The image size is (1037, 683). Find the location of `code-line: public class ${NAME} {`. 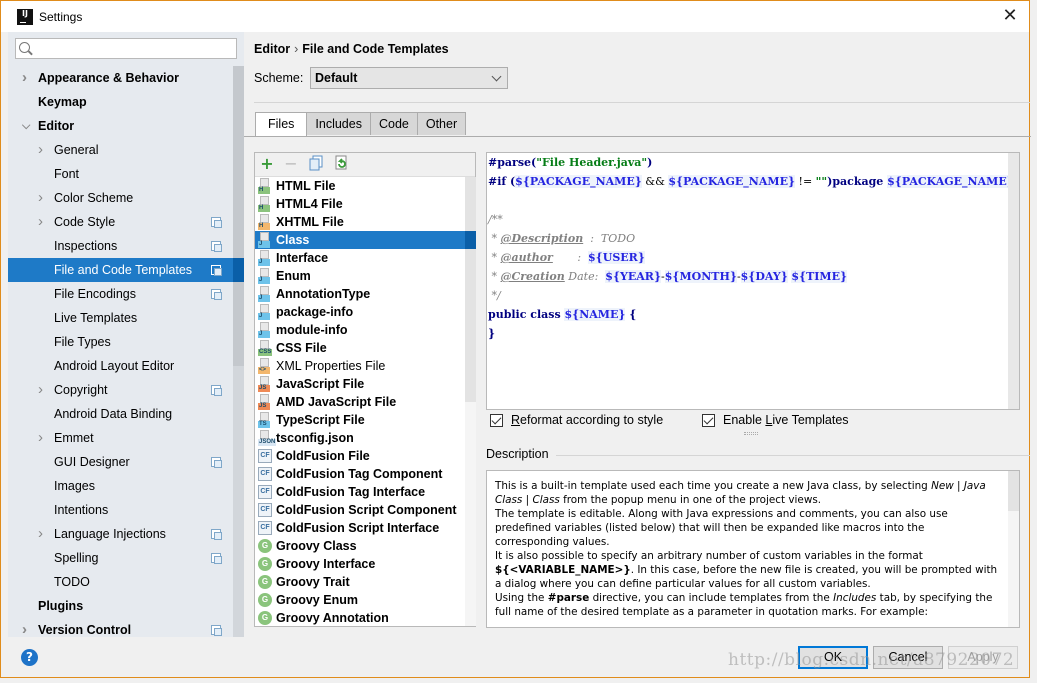

code-line: public class ${NAME} { is located at coordinates (753, 314).